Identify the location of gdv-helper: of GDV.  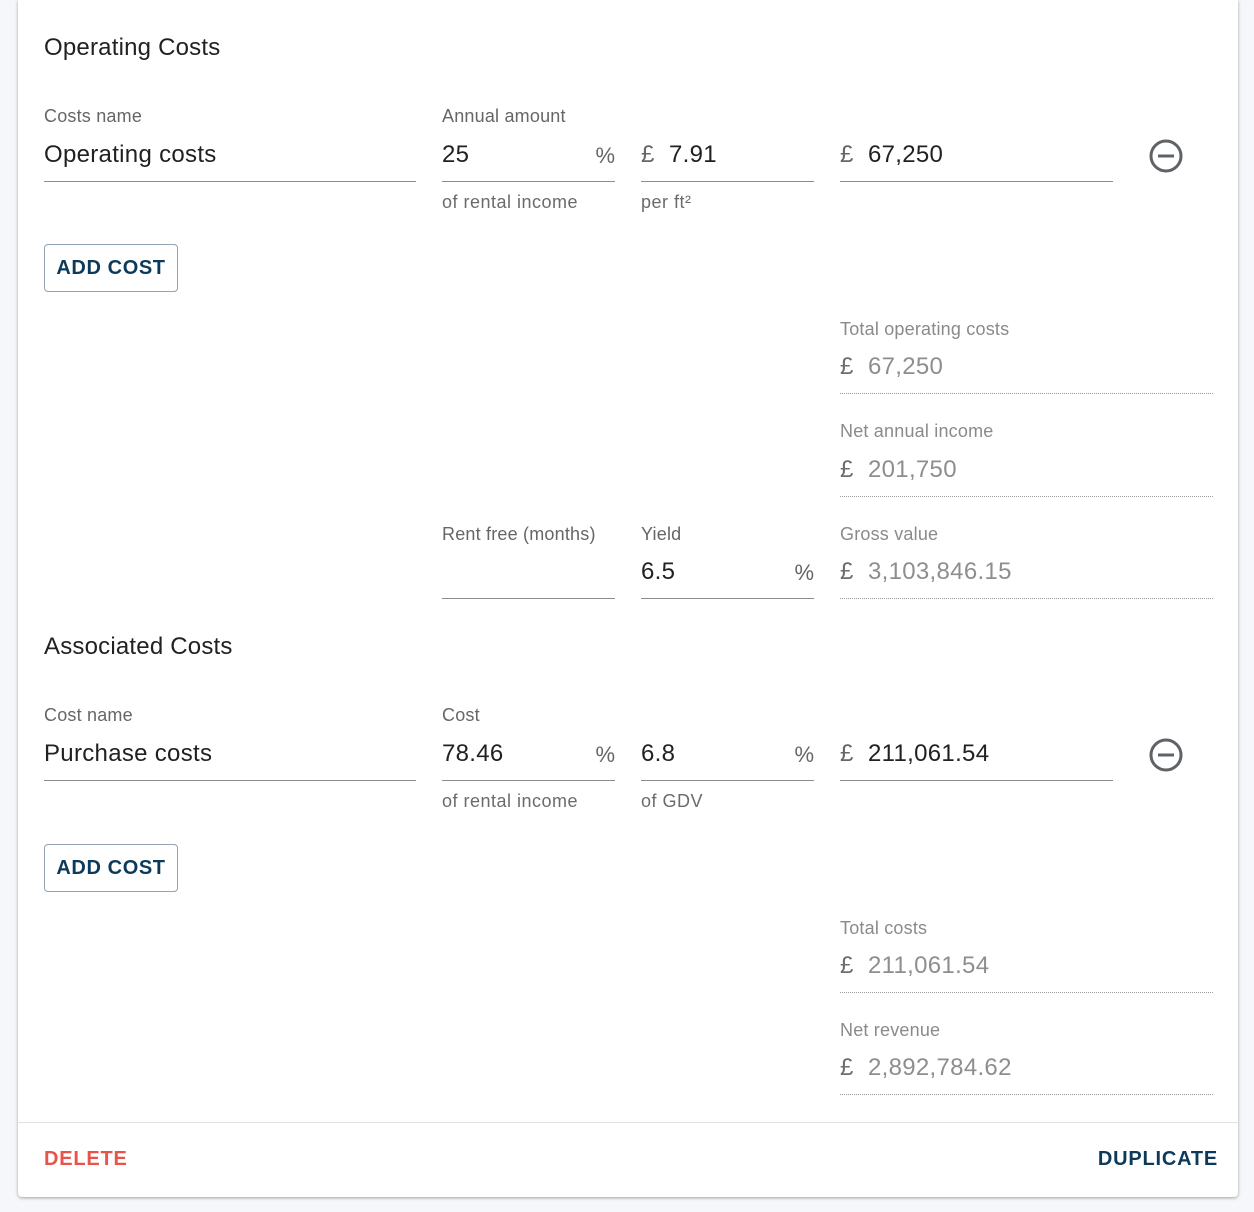
(672, 801).